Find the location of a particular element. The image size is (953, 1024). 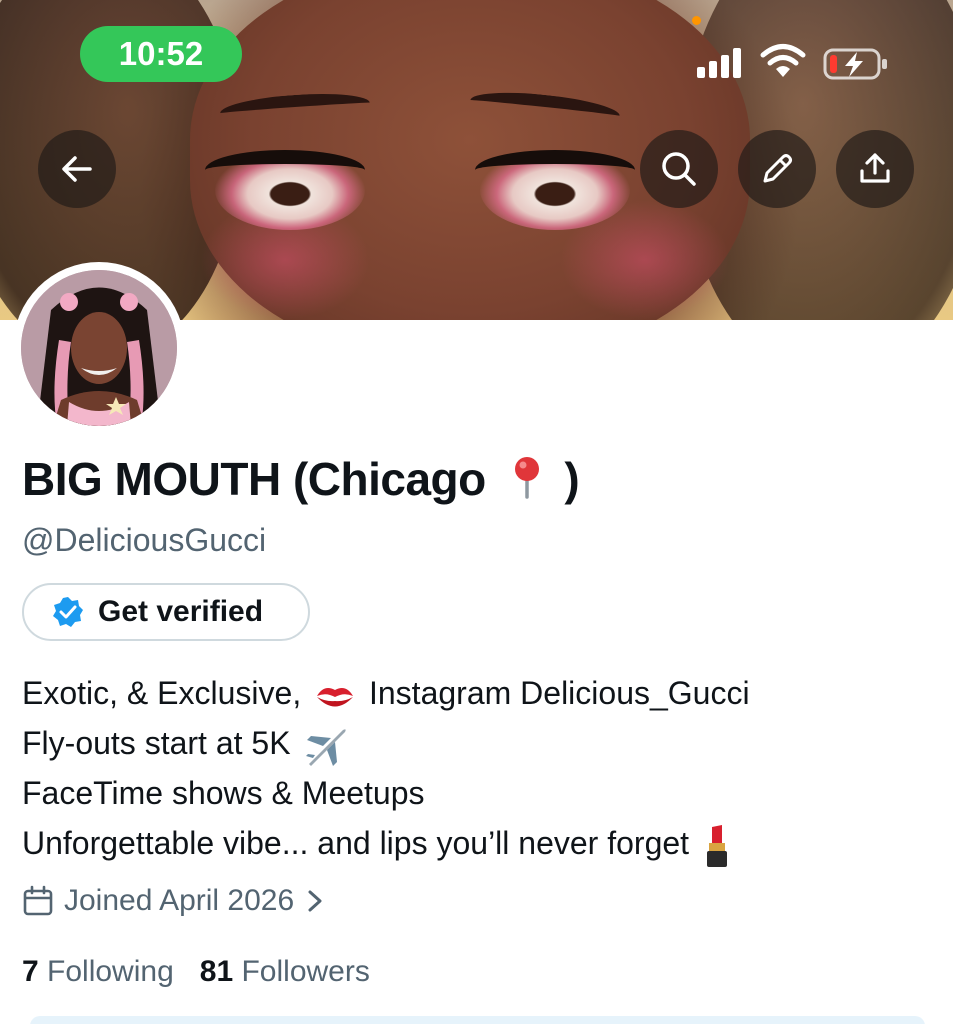

share-button is located at coordinates (875, 169).